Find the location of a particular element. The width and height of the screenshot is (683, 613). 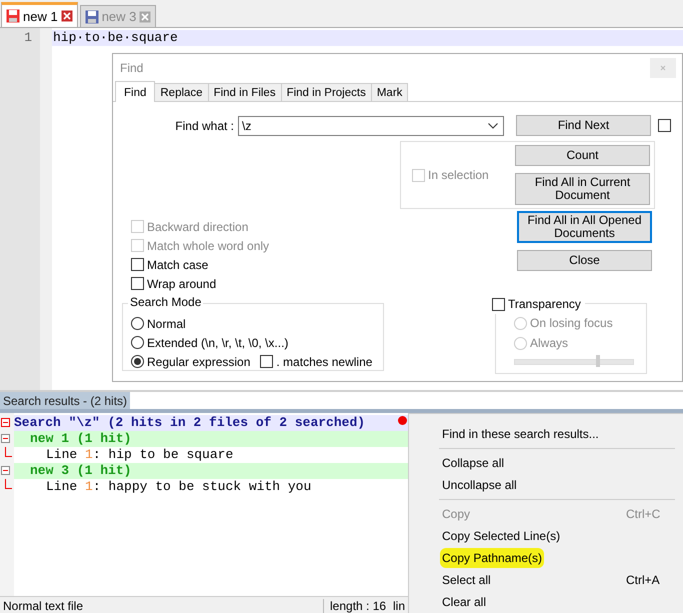

menu-item: Select all Ctrl+A is located at coordinates (546, 580).